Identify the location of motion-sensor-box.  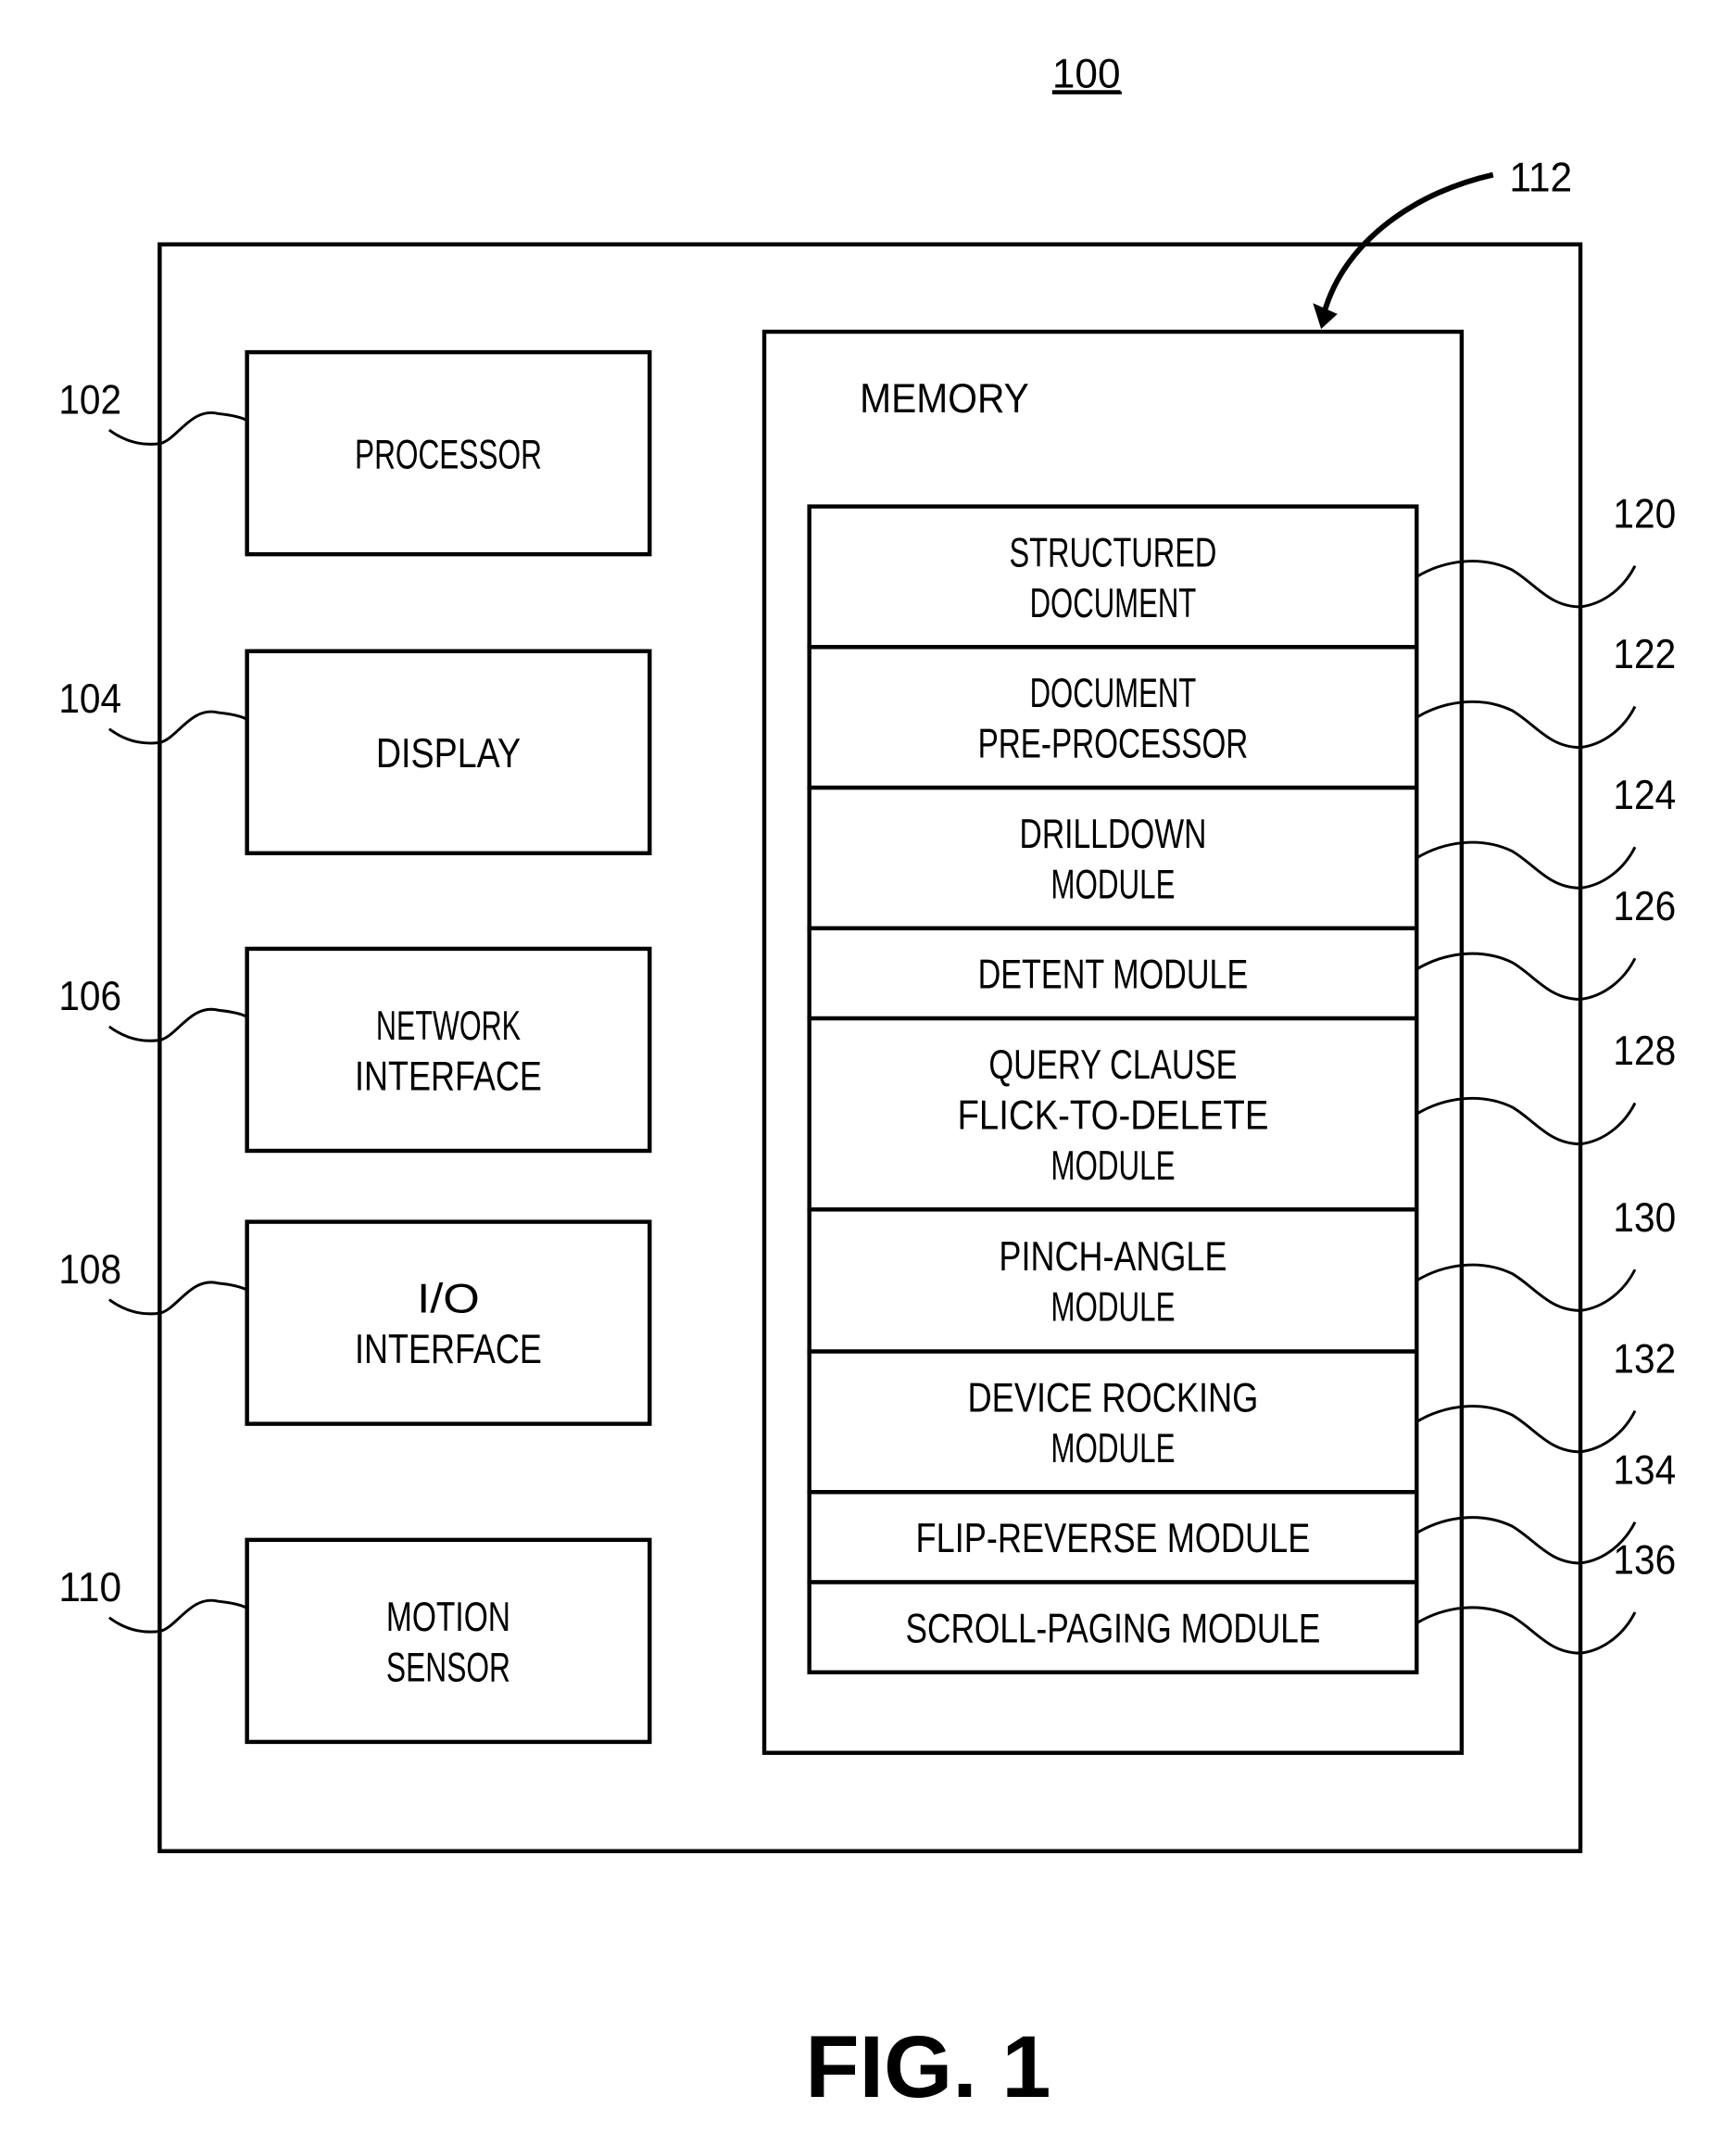
(448, 1641).